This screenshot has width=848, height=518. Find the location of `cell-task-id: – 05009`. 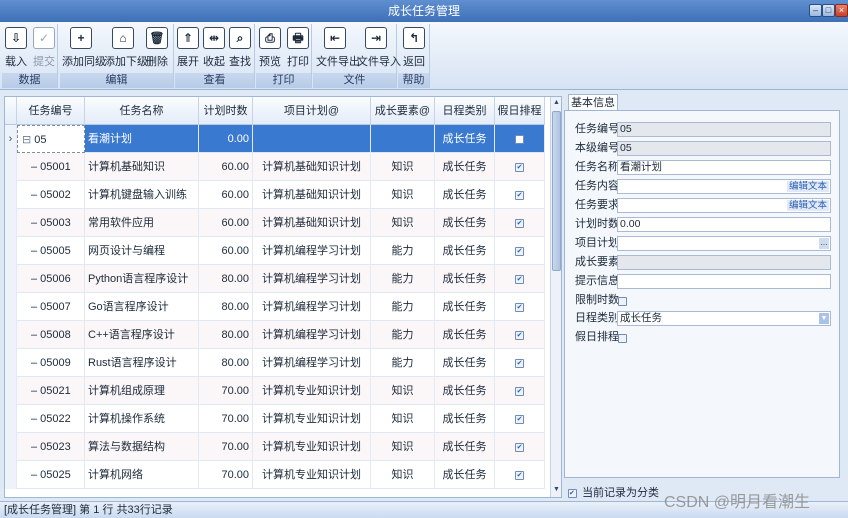

cell-task-id: – 05009 is located at coordinates (51, 363).